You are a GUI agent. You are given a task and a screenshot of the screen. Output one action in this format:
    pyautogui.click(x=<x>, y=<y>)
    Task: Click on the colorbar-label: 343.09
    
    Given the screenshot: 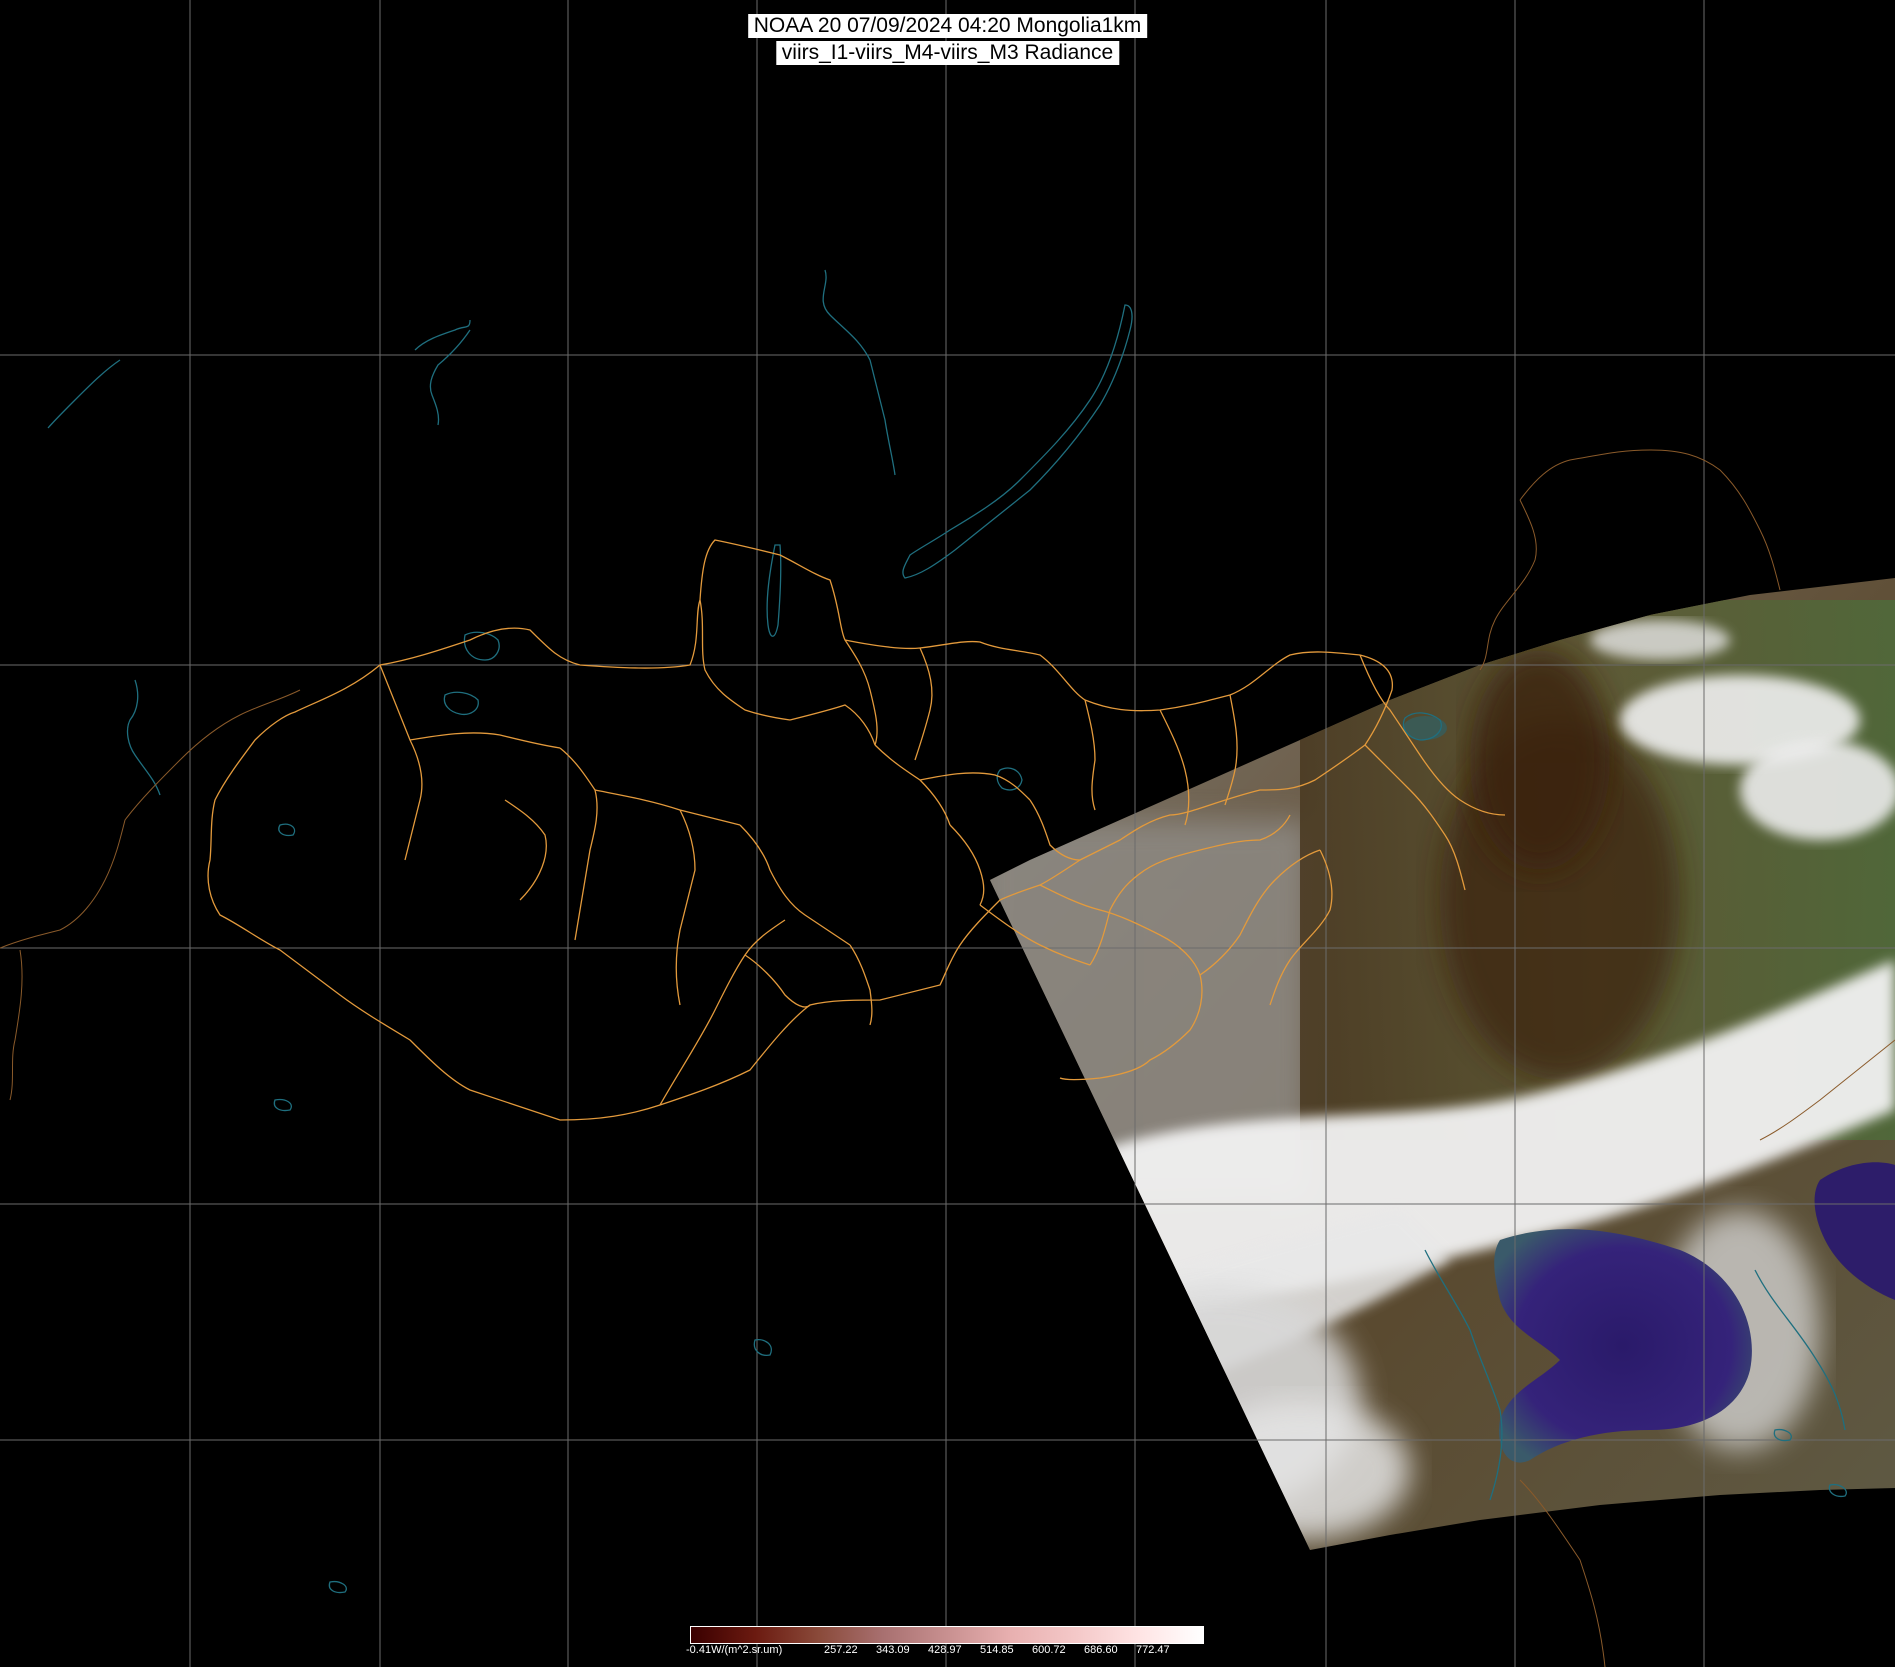 What is the action you would take?
    pyautogui.click(x=893, y=1650)
    